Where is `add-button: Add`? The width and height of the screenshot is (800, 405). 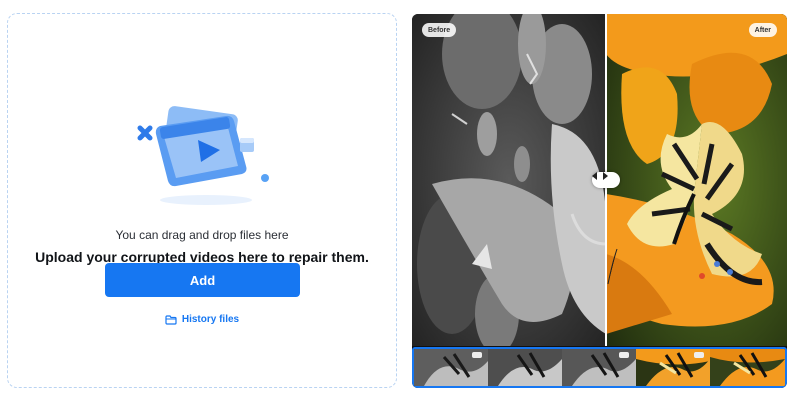 add-button: Add is located at coordinates (202, 280).